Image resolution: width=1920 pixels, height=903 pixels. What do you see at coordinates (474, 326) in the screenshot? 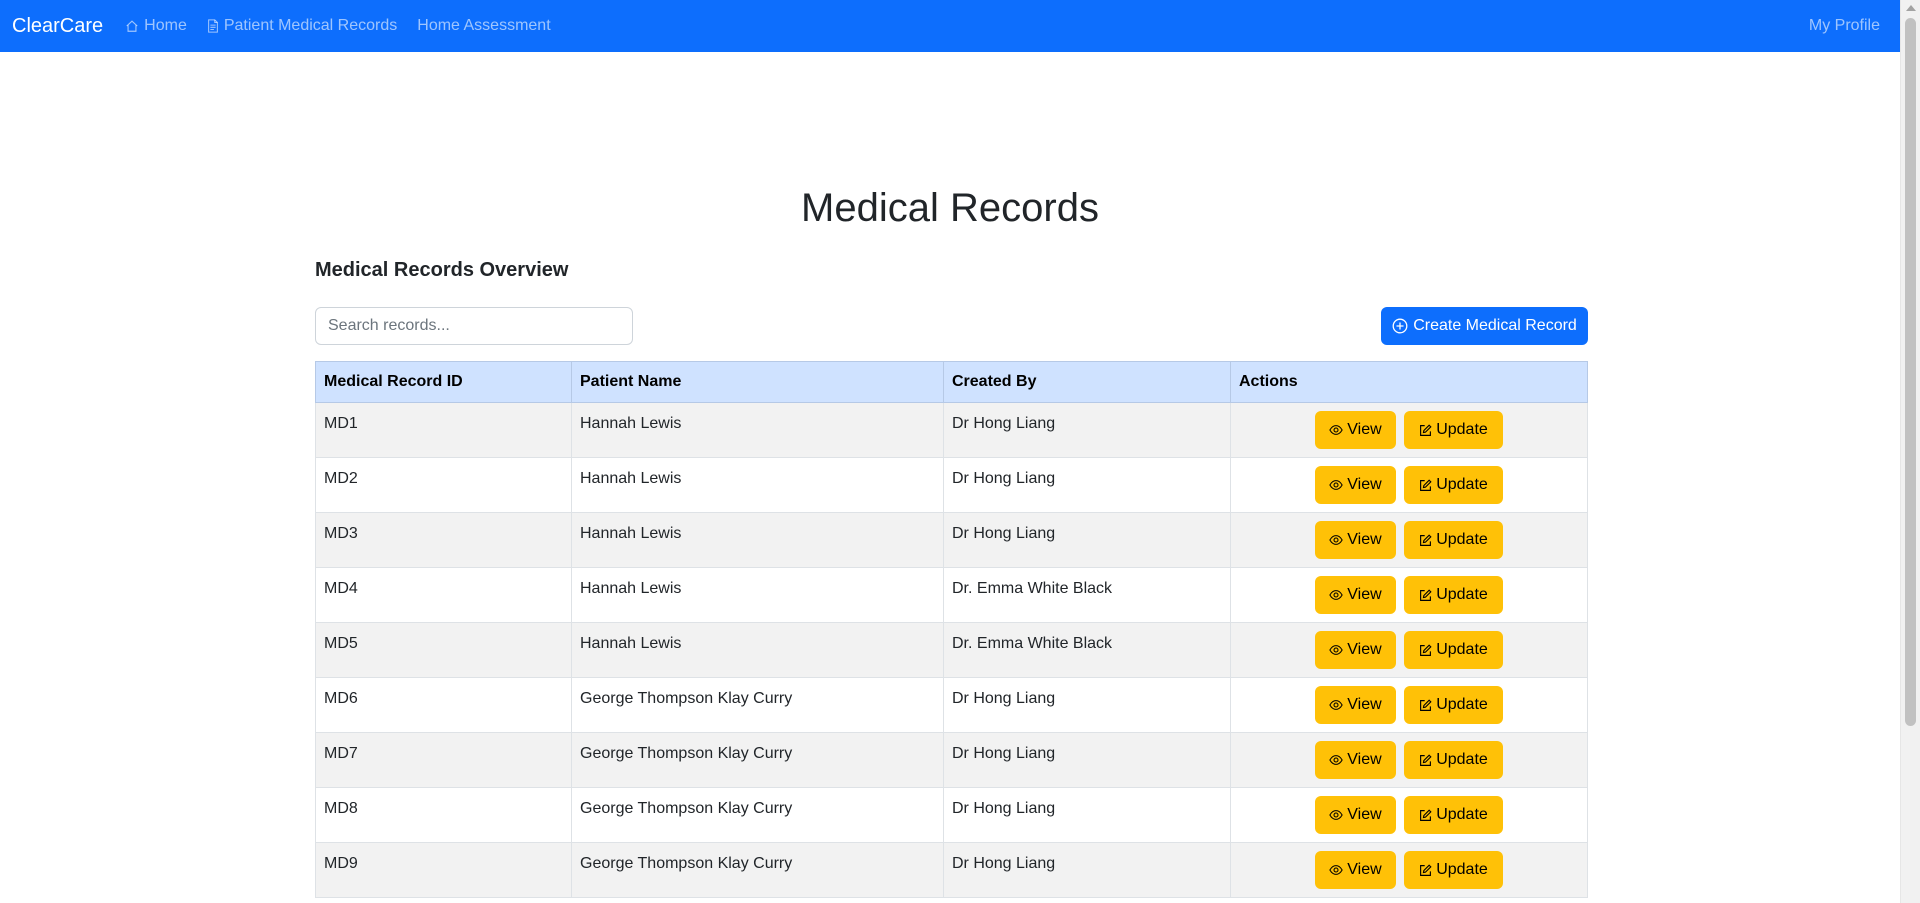
I see `search-input` at bounding box center [474, 326].